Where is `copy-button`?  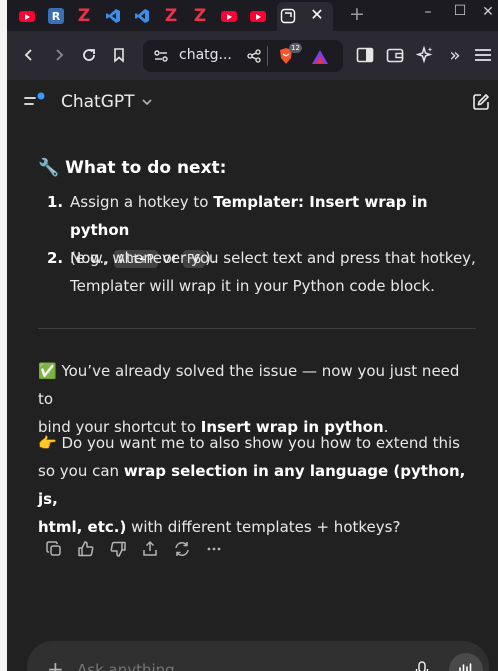 copy-button is located at coordinates (54, 549).